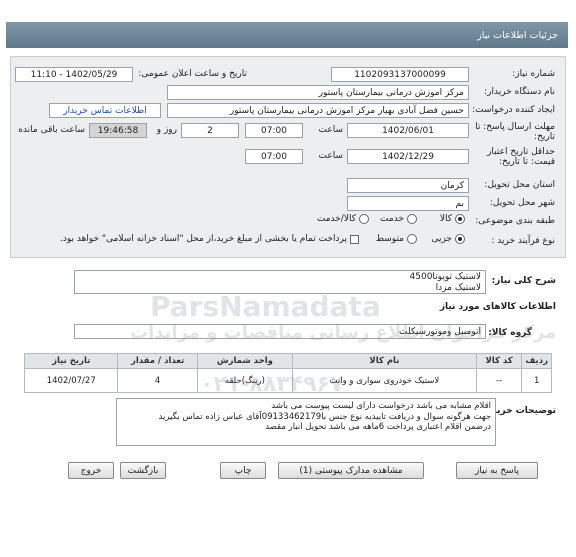 This screenshot has width=576, height=557. What do you see at coordinates (245, 361) in the screenshot?
I see `column-header-unit: واحد شمارش` at bounding box center [245, 361].